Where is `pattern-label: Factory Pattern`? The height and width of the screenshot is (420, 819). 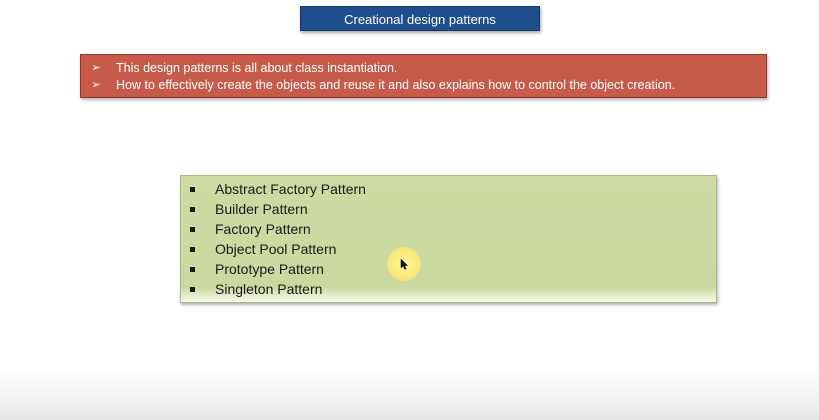 pattern-label: Factory Pattern is located at coordinates (263, 229).